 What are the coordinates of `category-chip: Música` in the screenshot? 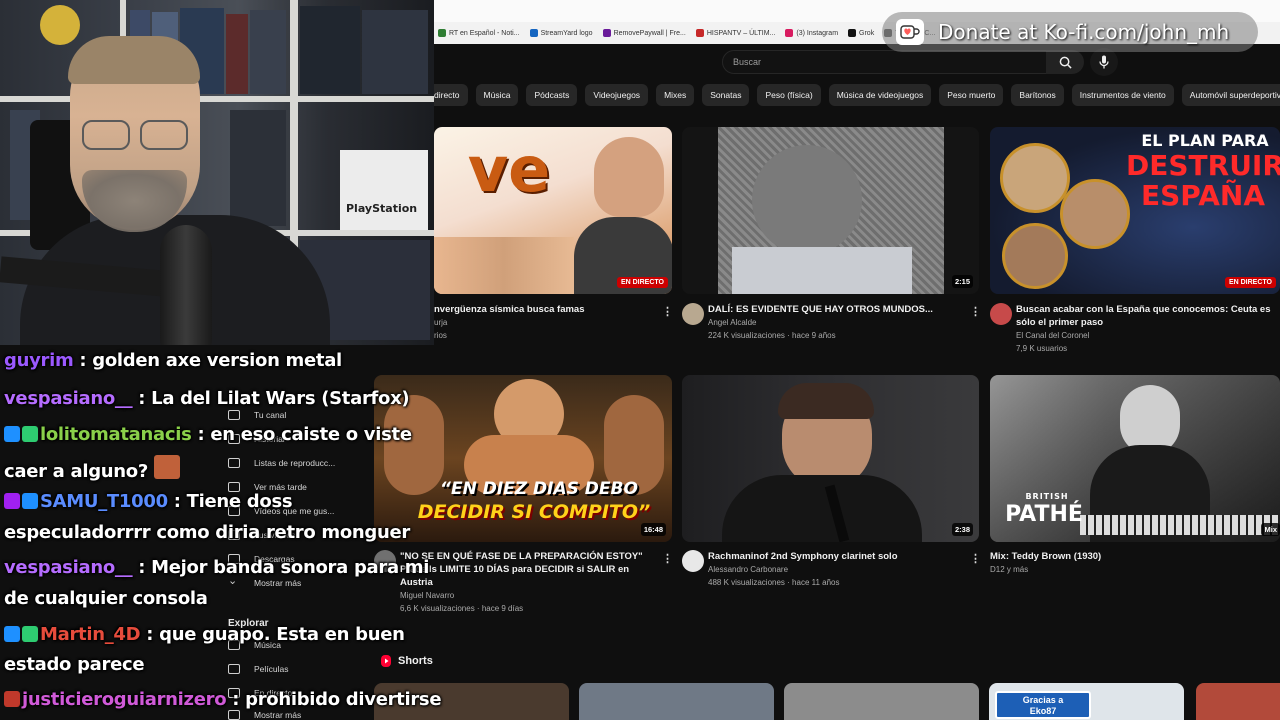 It's located at (497, 95).